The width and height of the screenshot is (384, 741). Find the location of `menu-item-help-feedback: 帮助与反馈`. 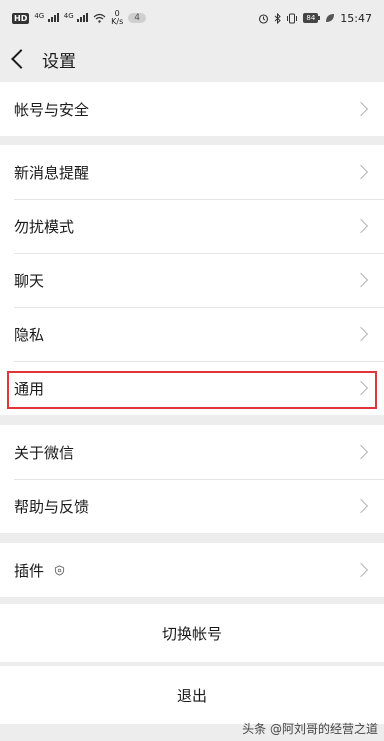

menu-item-help-feedback: 帮助与反馈 is located at coordinates (192, 506).